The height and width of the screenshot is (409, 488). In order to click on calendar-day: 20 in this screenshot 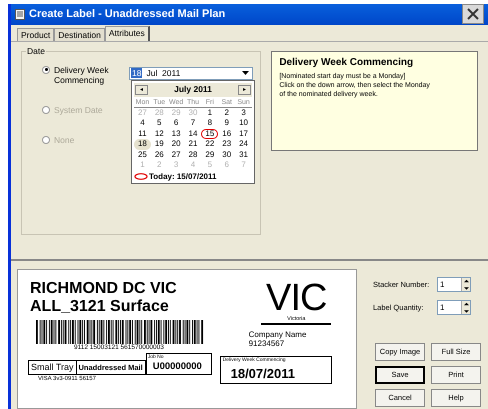, I will do `click(176, 144)`.